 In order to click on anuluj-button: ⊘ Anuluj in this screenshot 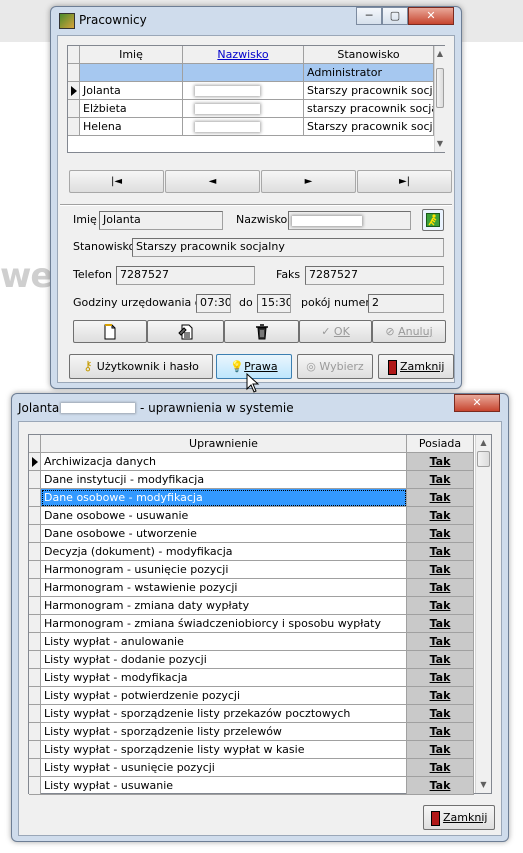, I will do `click(409, 331)`.